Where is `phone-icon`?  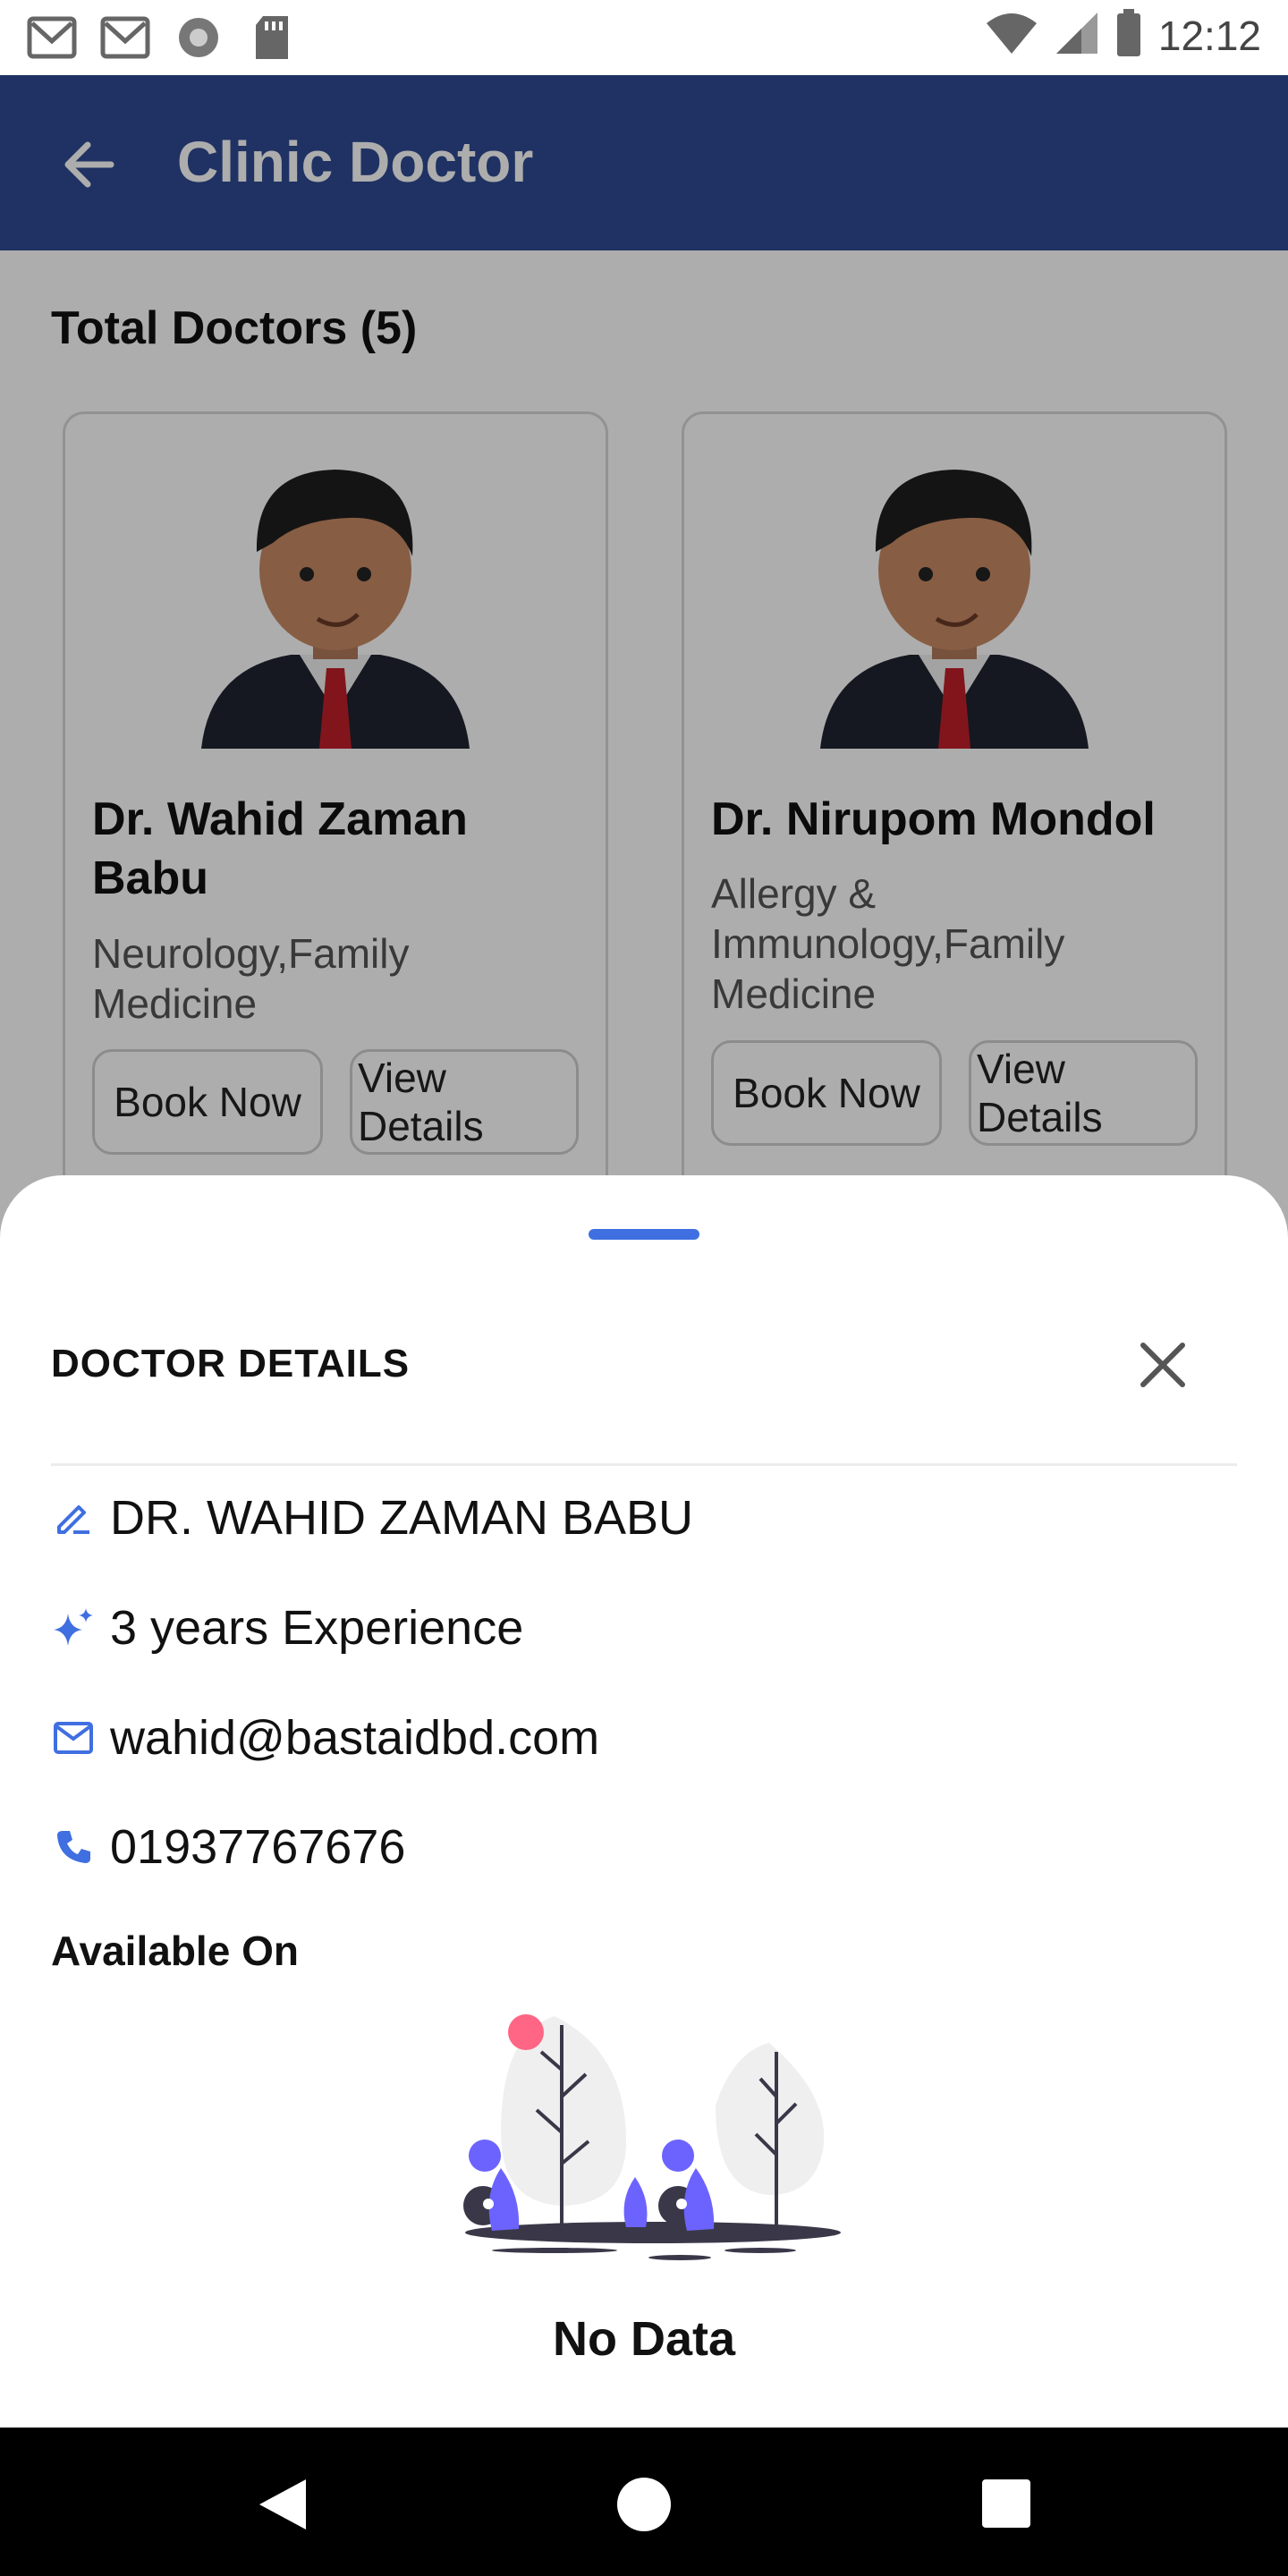 phone-icon is located at coordinates (73, 1847).